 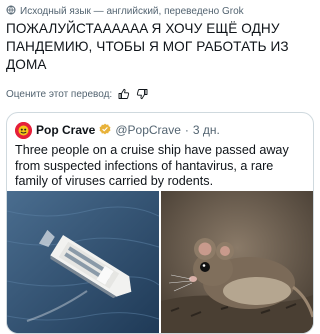 What do you see at coordinates (11, 11) in the screenshot?
I see `globe-icon` at bounding box center [11, 11].